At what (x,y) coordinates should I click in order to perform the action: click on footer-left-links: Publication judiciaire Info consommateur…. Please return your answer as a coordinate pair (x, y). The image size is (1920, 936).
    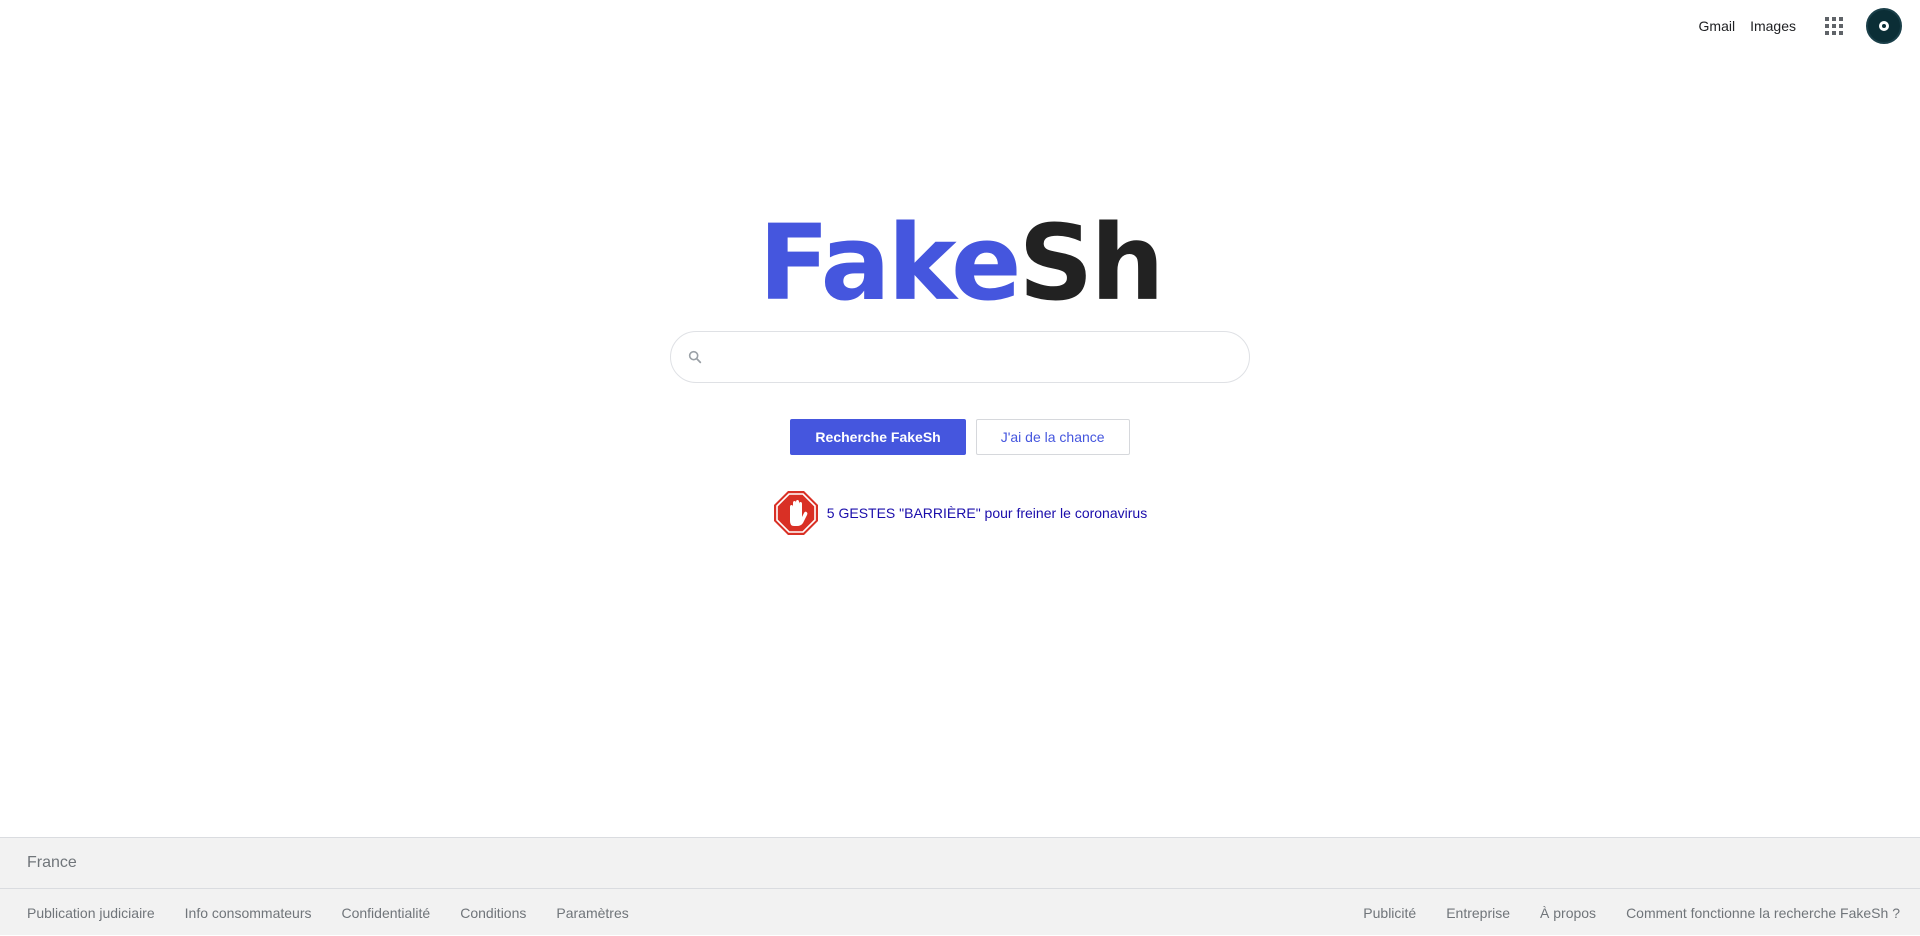
    Looking at the image, I should click on (329, 913).